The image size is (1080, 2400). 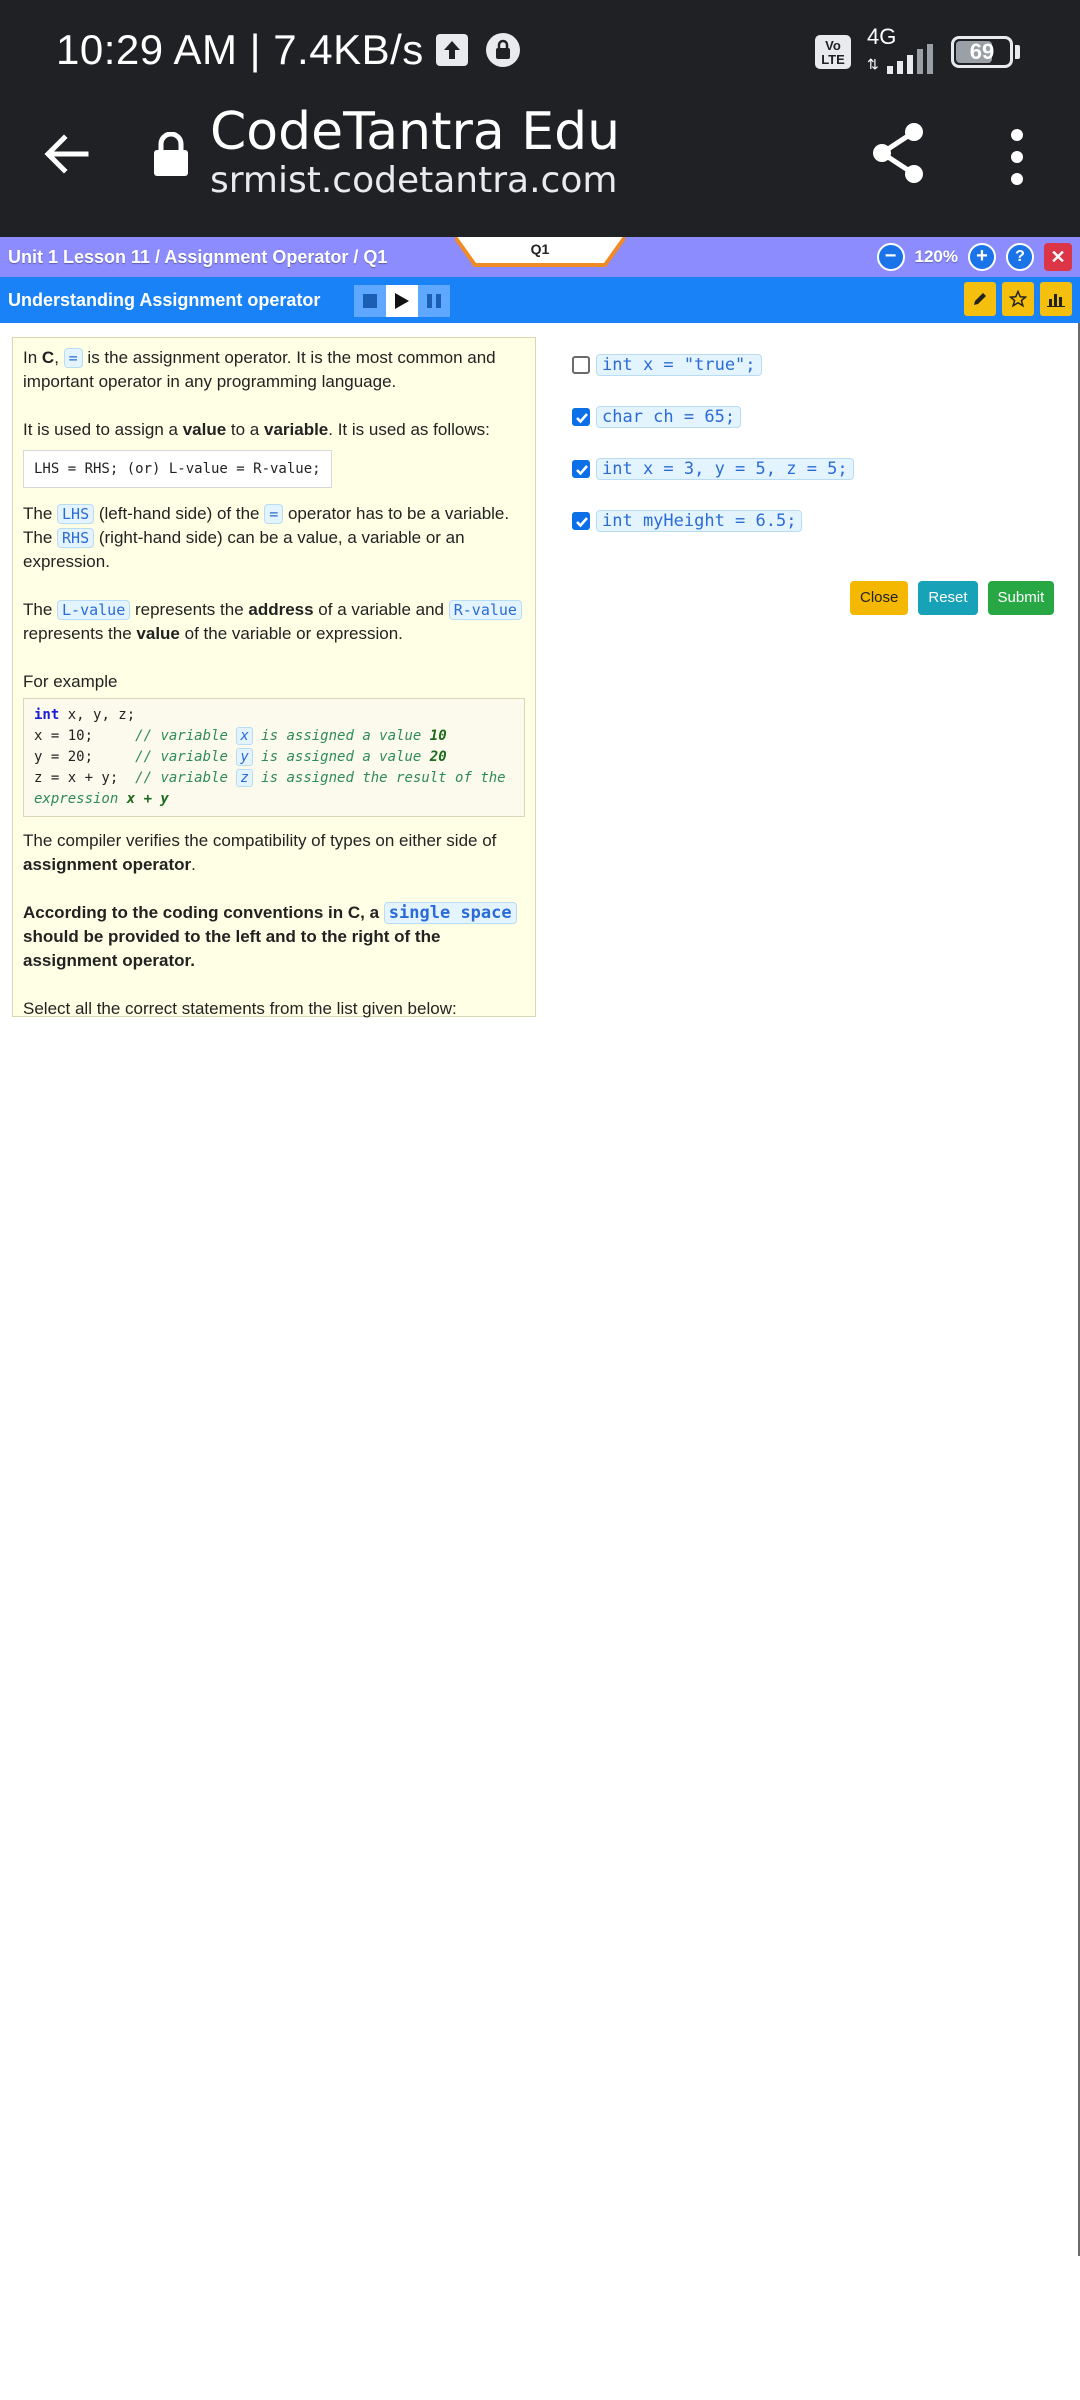 I want to click on reset-button: Reset, so click(x=948, y=598).